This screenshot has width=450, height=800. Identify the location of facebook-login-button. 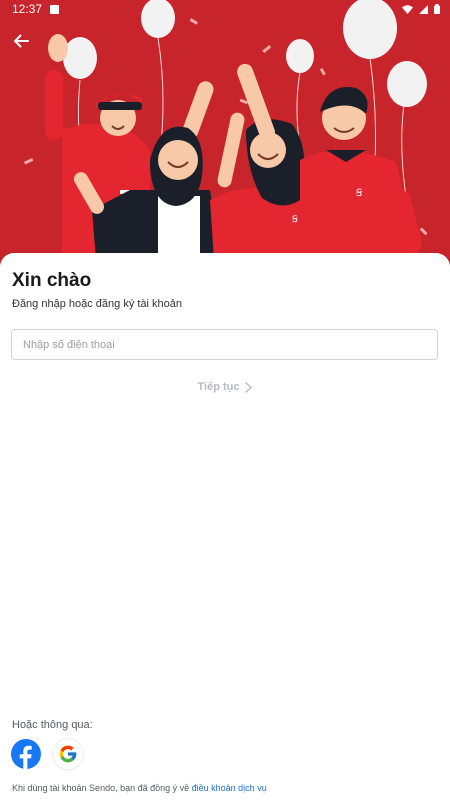
(26, 754).